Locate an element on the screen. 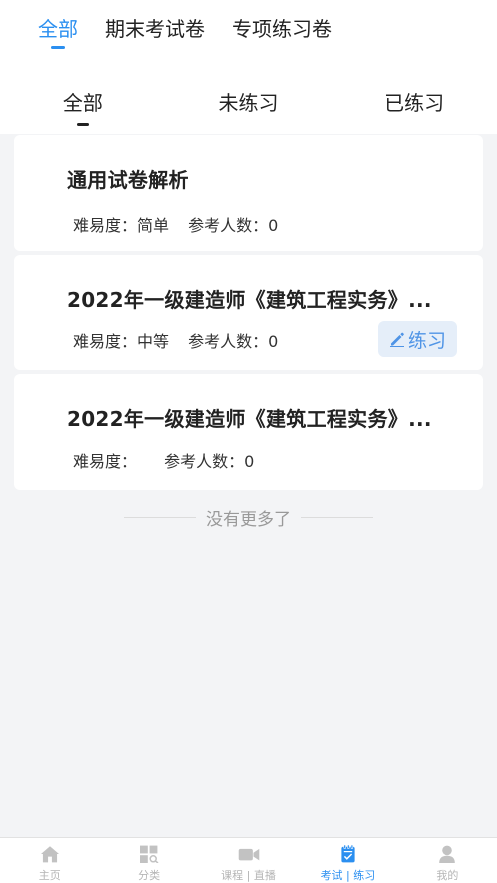  user-icon is located at coordinates (447, 854).